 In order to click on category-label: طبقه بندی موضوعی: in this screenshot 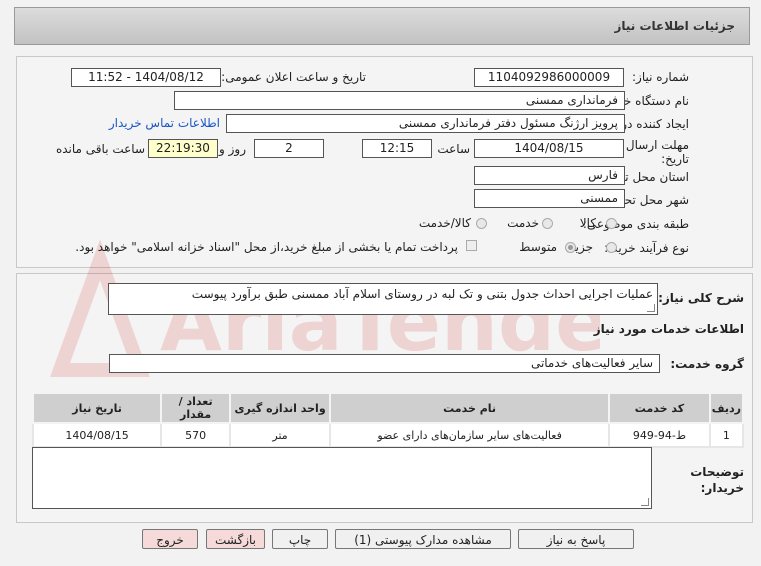, I will do `click(635, 224)`.